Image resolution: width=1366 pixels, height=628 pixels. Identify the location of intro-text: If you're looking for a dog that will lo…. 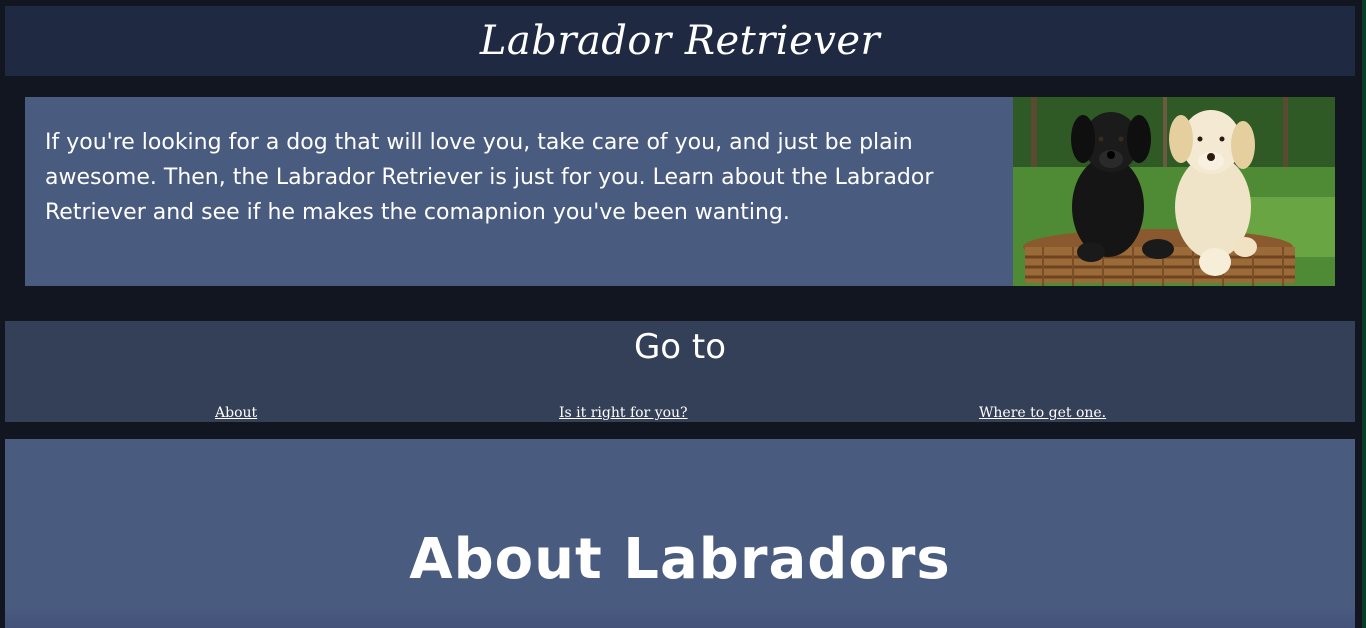
(489, 177).